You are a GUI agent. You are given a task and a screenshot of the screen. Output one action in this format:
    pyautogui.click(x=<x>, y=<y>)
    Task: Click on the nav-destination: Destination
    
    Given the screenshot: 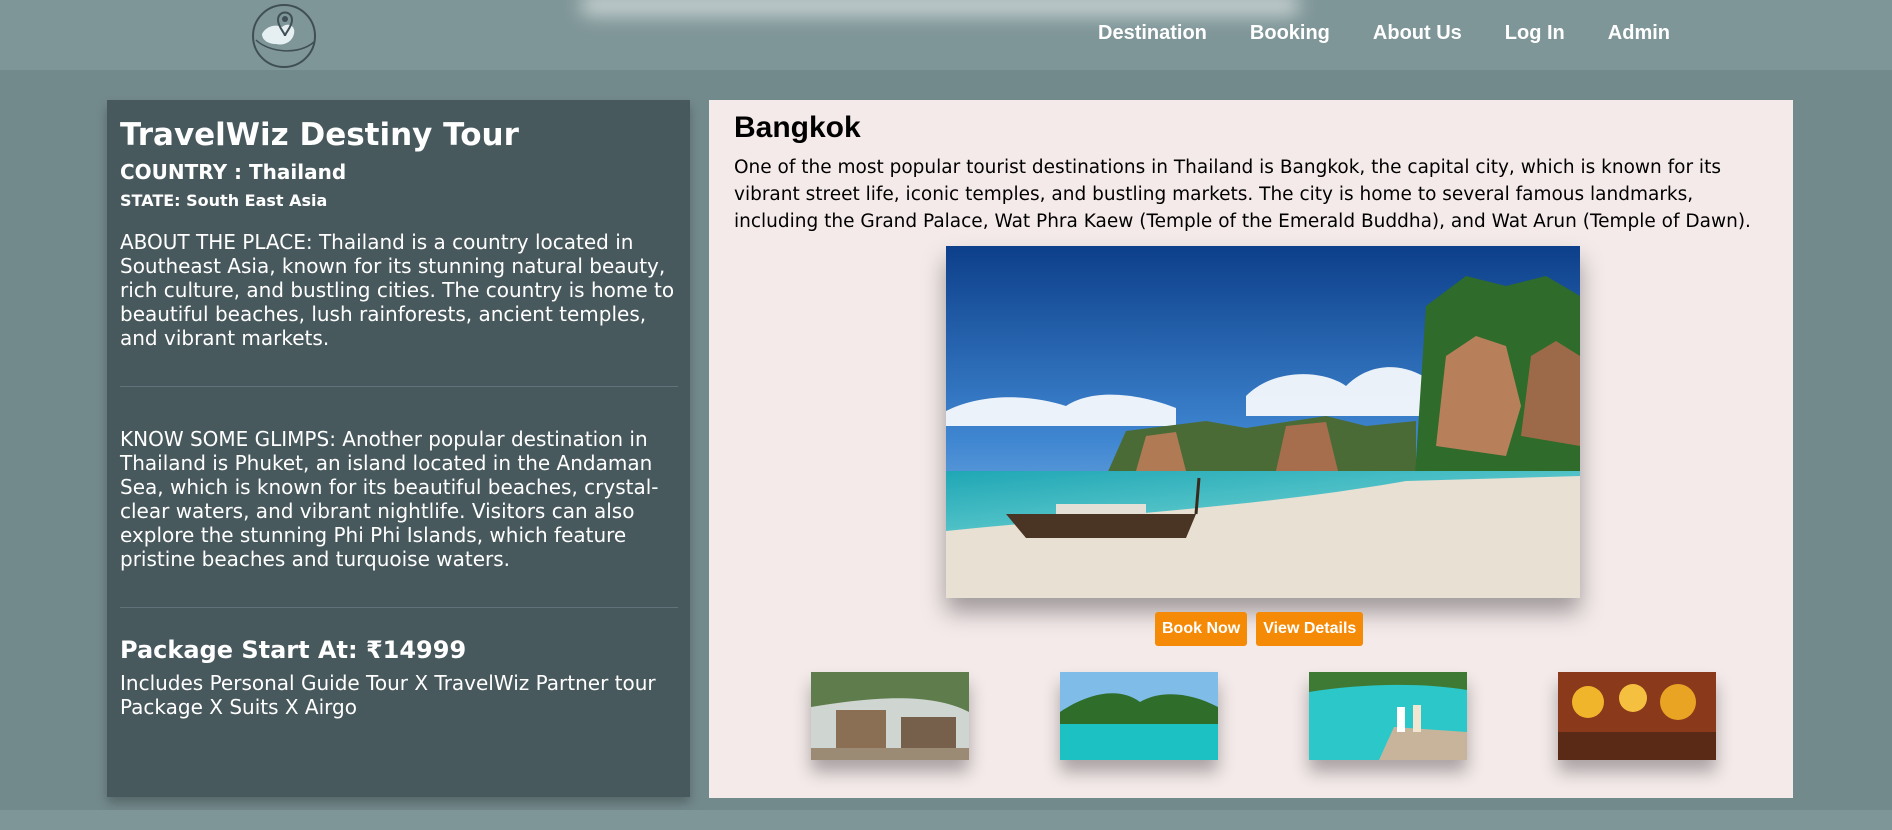 What is the action you would take?
    pyautogui.click(x=1152, y=33)
    